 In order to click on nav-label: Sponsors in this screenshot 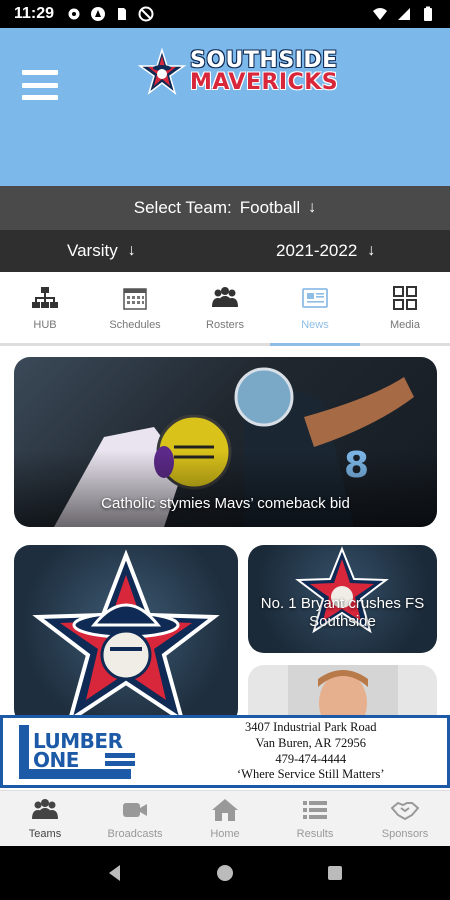, I will do `click(405, 833)`.